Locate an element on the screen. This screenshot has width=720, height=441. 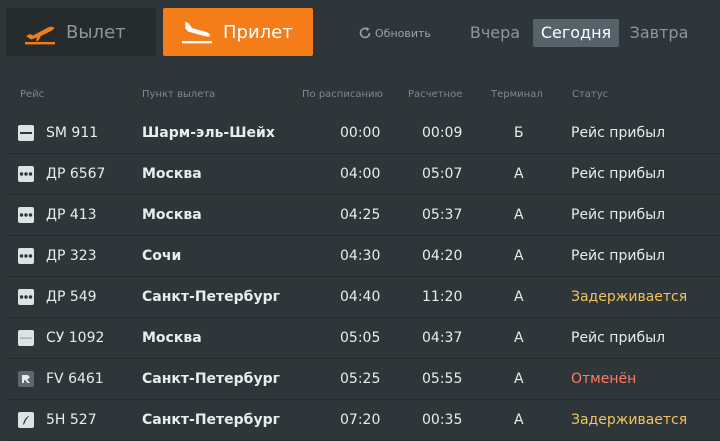
flight-scheduled: 05:05 is located at coordinates (360, 338).